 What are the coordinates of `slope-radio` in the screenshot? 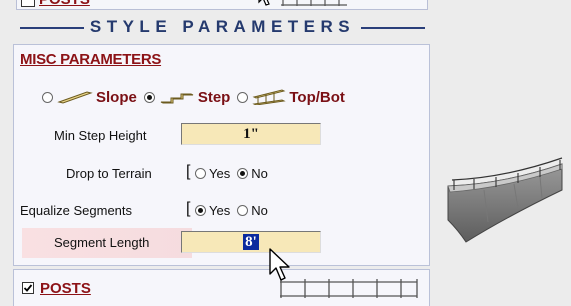 It's located at (47, 97).